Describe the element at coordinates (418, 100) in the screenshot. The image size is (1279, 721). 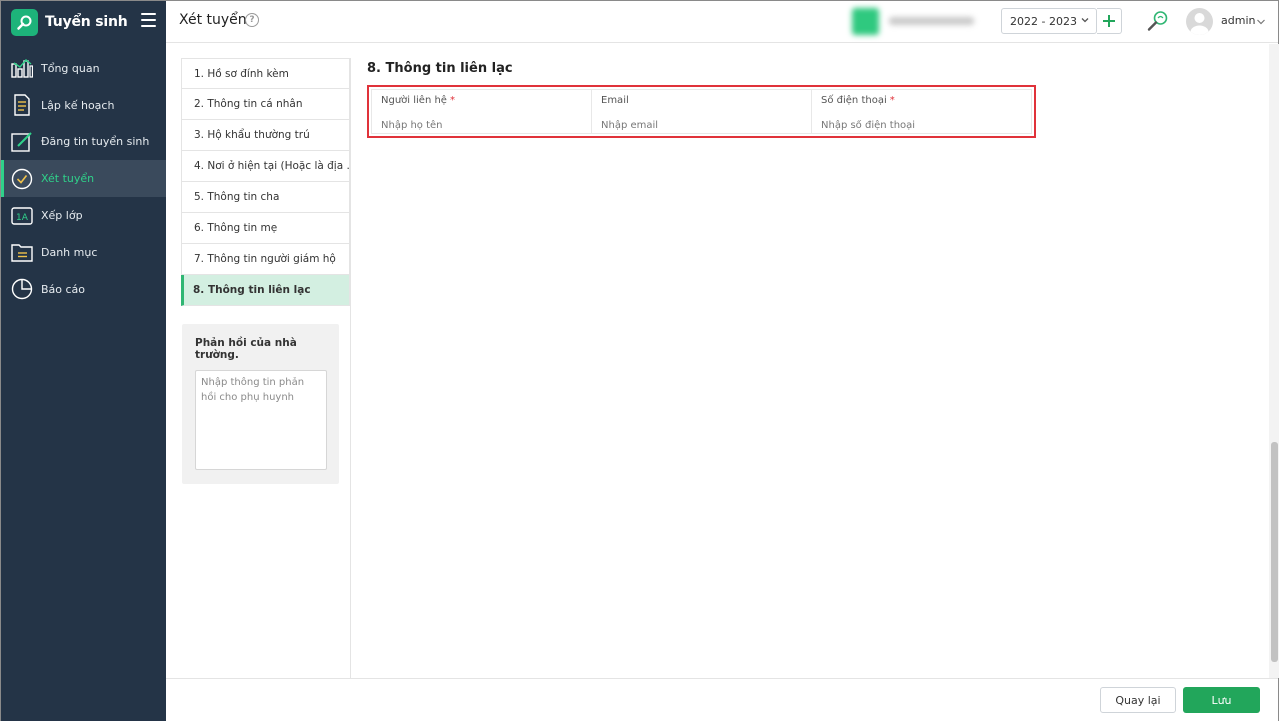
I see `field-label: Người liên hệ *` at that location.